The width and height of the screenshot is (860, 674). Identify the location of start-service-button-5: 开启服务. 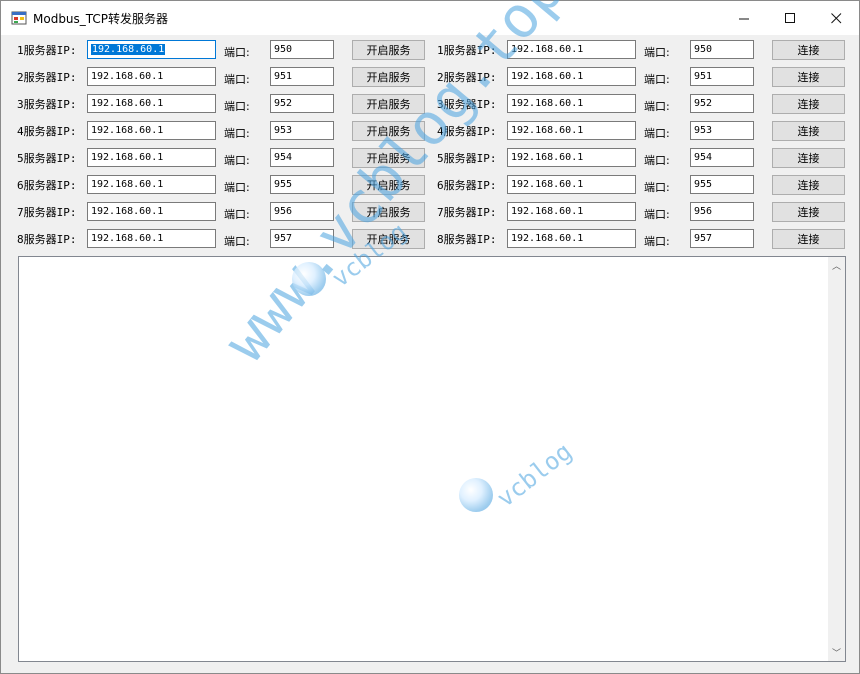
(388, 158).